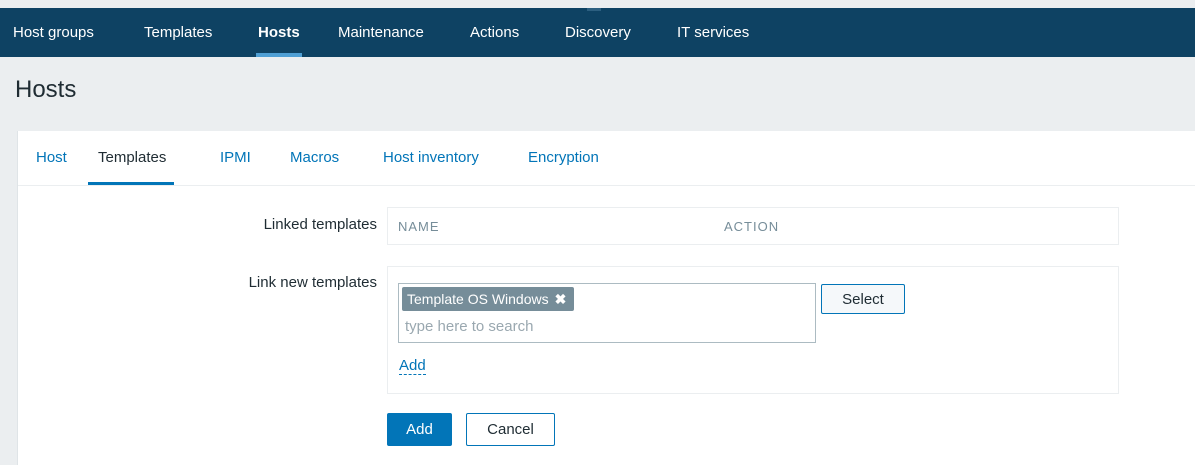  What do you see at coordinates (494, 32) in the screenshot?
I see `nav-tab-actions: Actions` at bounding box center [494, 32].